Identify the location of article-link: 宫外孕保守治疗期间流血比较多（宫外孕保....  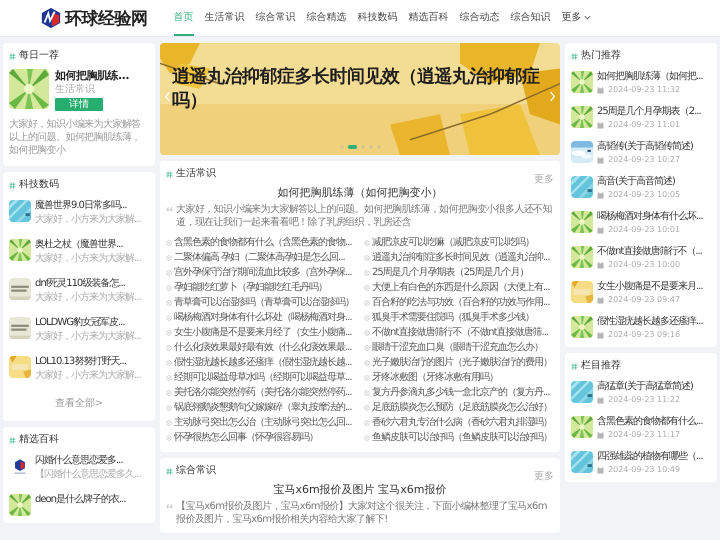
(263, 272).